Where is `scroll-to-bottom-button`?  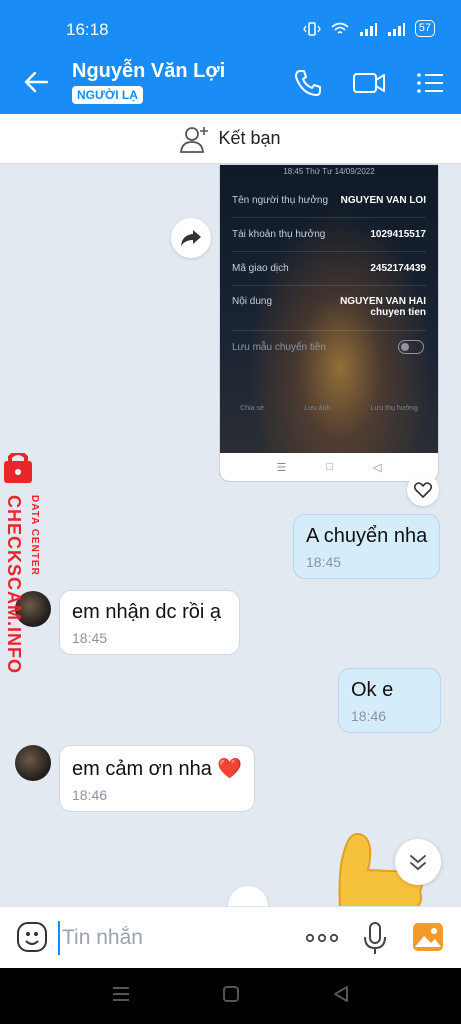
scroll-to-bottom-button is located at coordinates (418, 862).